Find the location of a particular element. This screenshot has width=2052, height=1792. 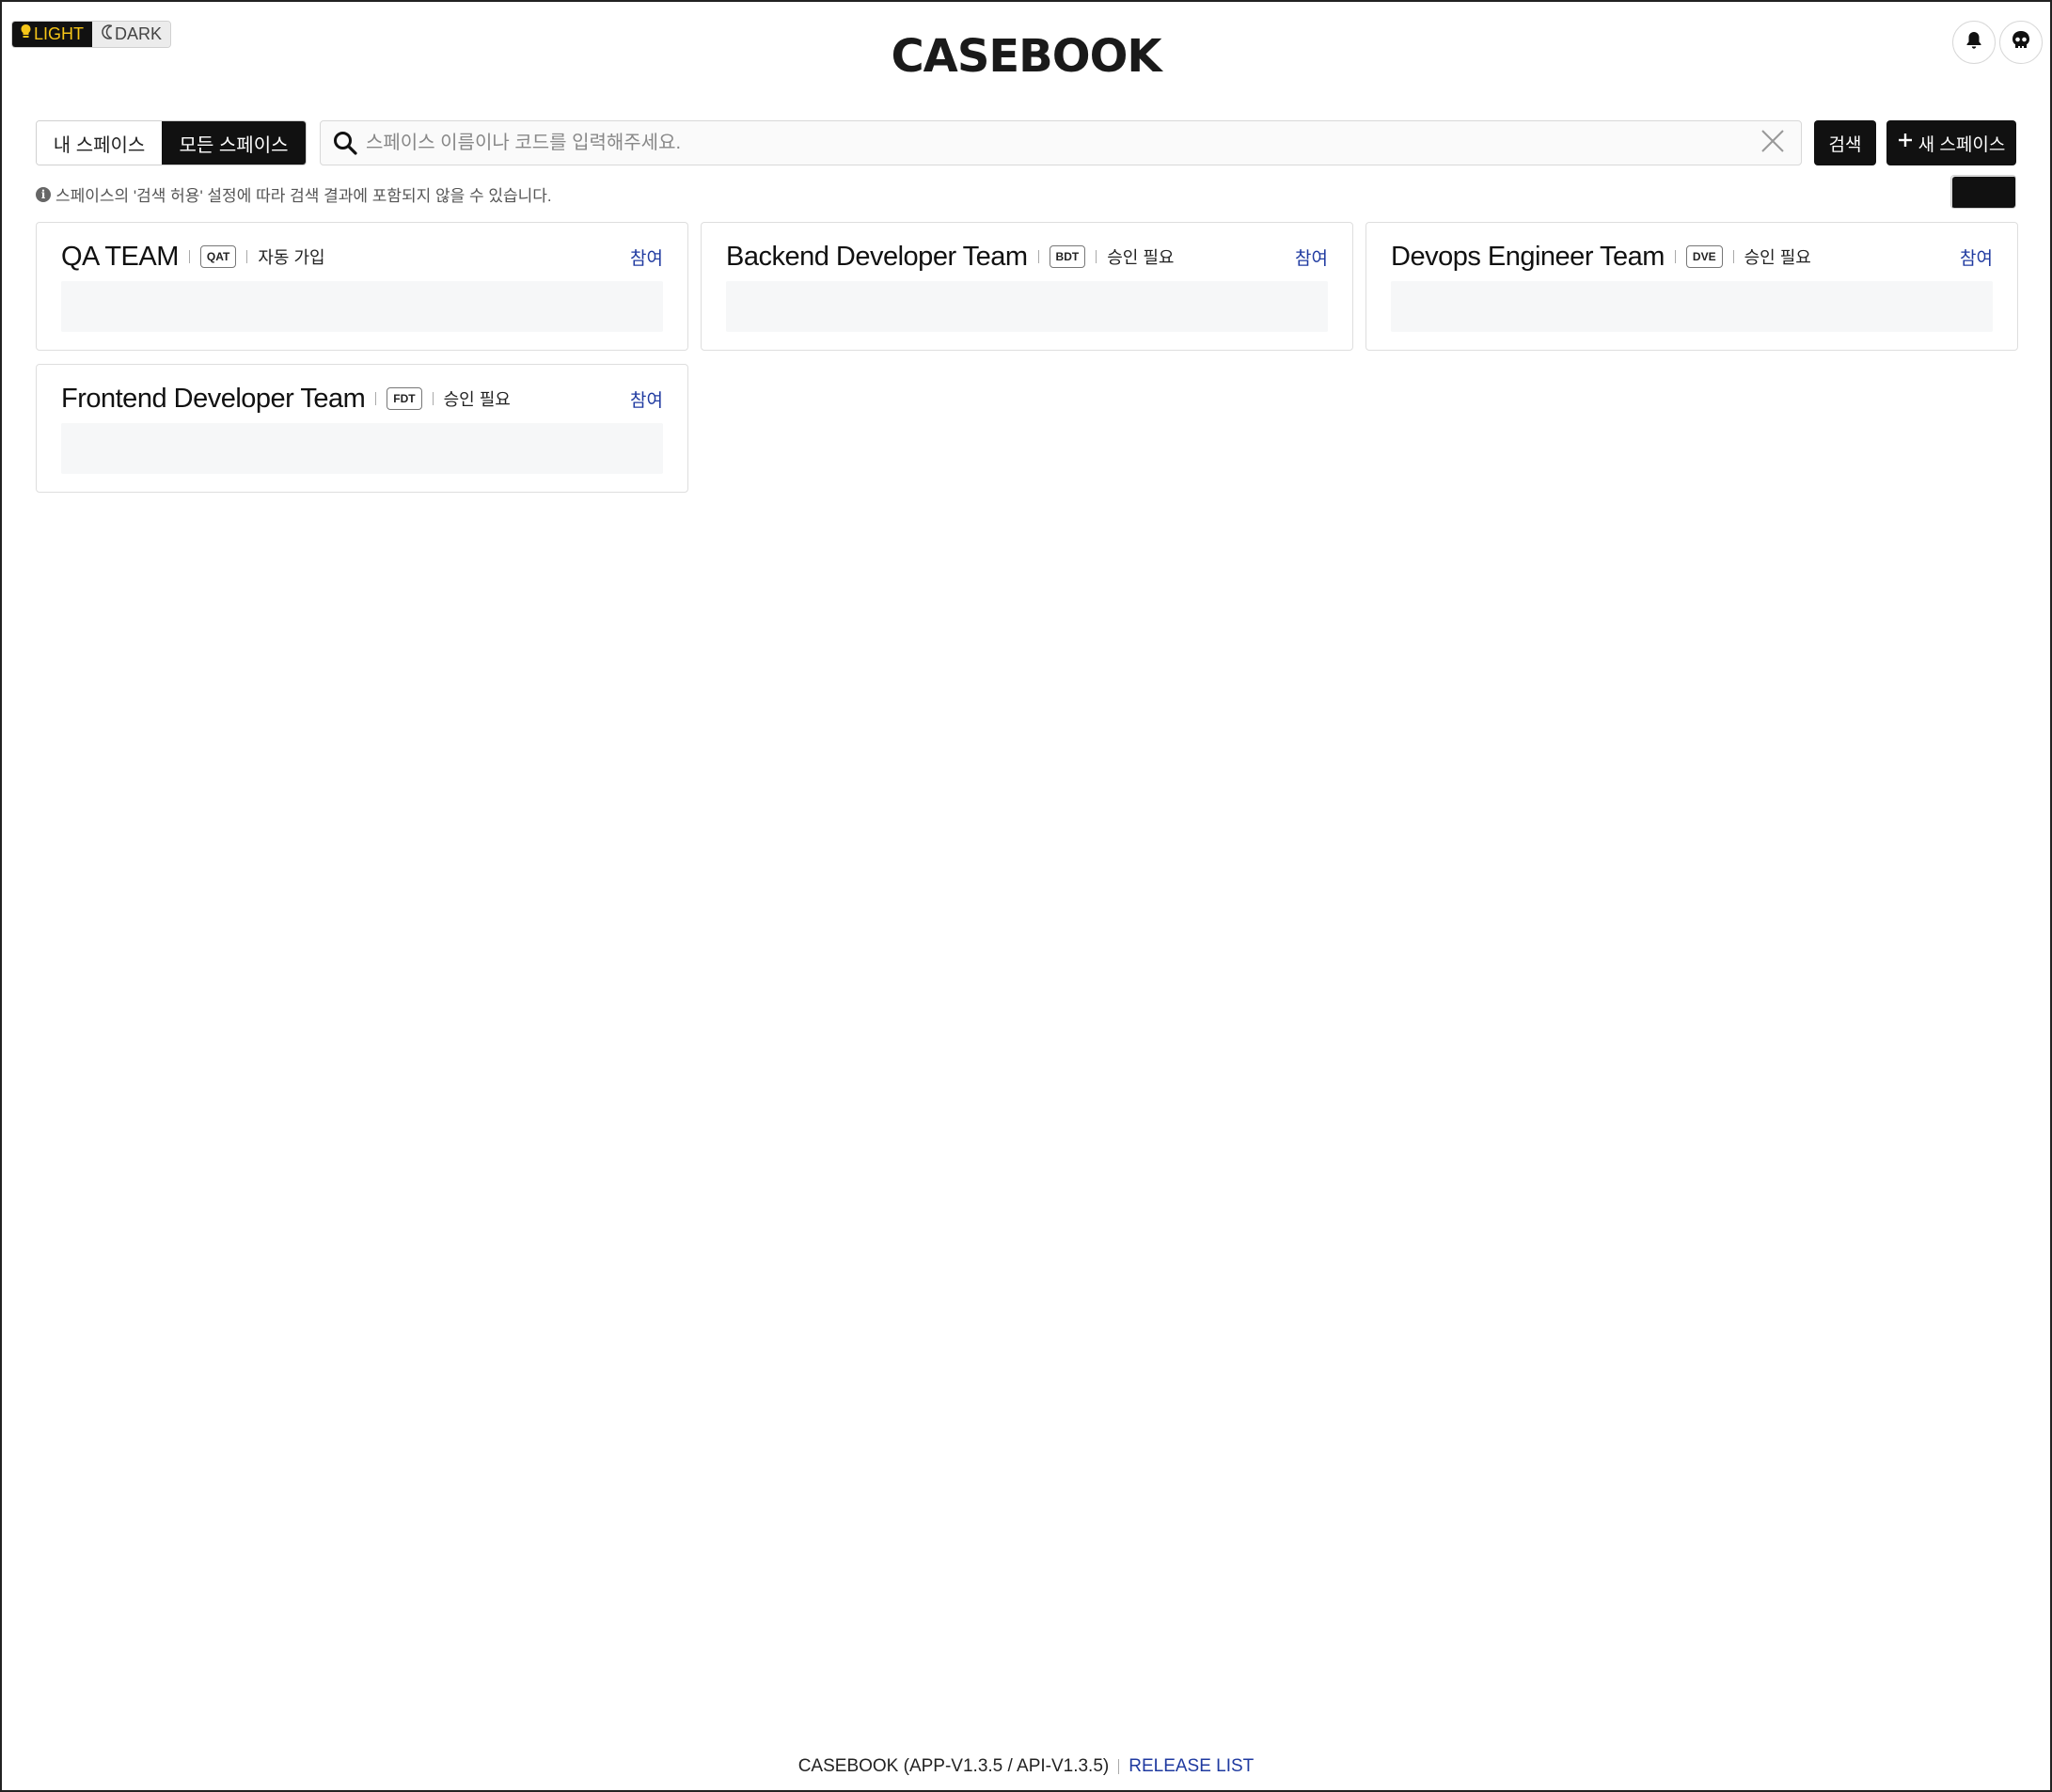

clear-search-button is located at coordinates (1773, 143).